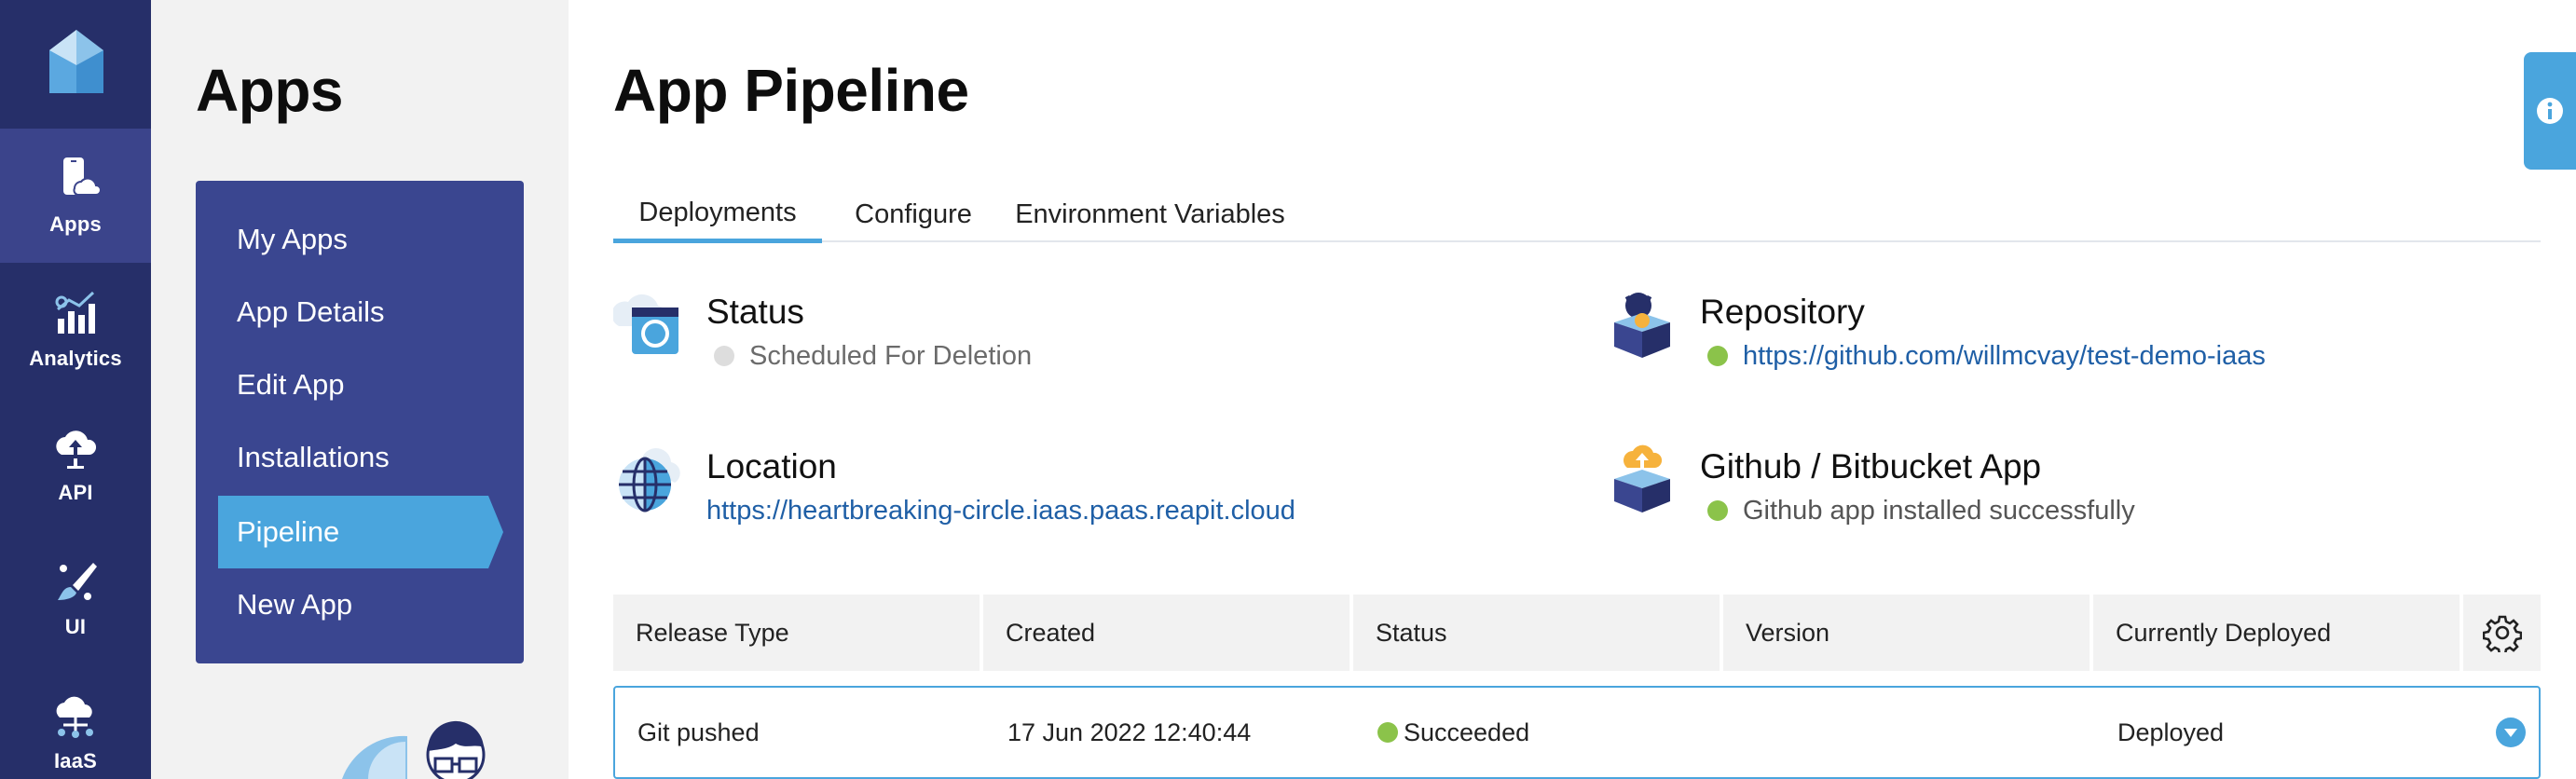  What do you see at coordinates (791, 90) in the screenshot?
I see `page-title: App Pipeline` at bounding box center [791, 90].